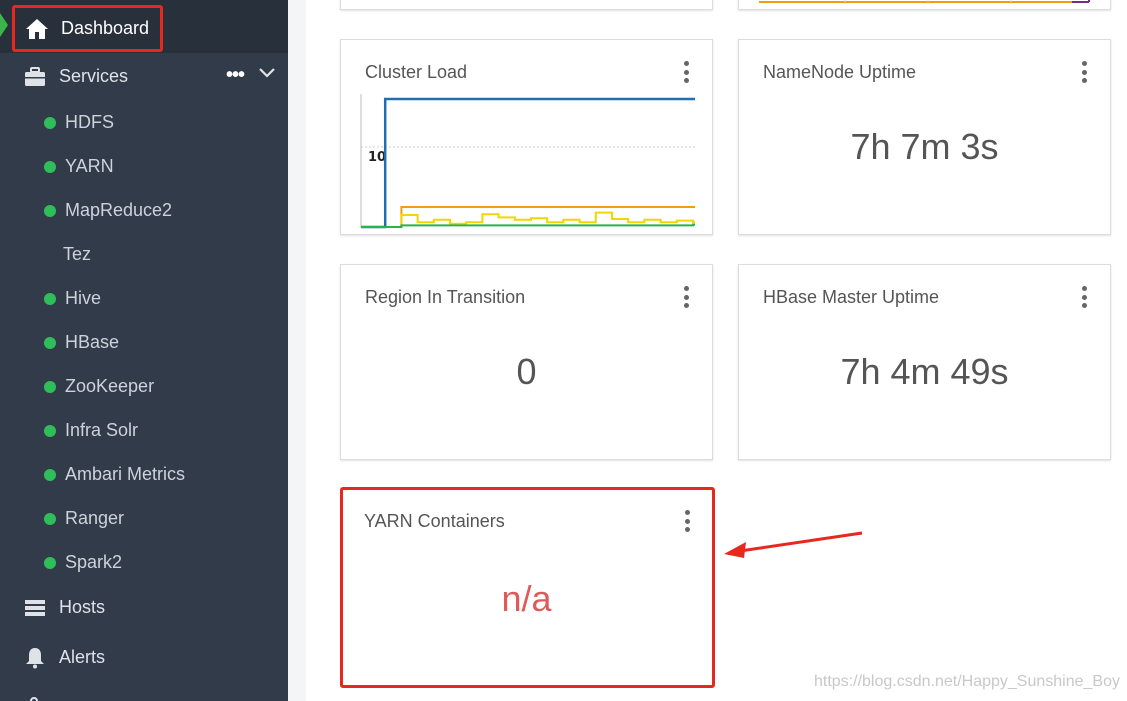  Describe the element at coordinates (35, 658) in the screenshot. I see `bell-icon` at that location.